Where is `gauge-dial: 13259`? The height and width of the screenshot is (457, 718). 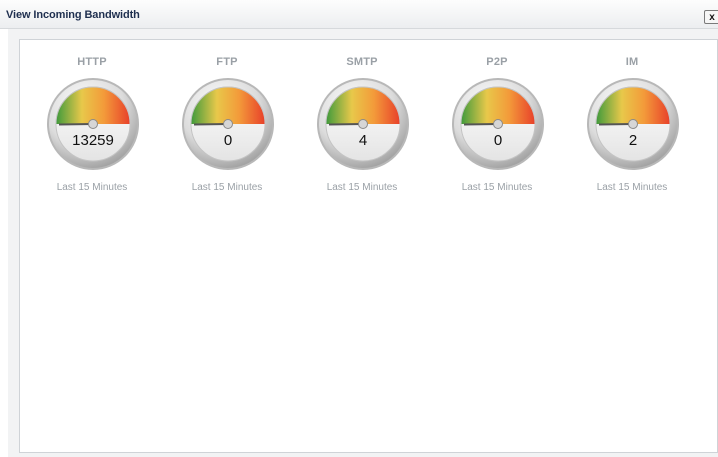
gauge-dial: 13259 is located at coordinates (93, 124).